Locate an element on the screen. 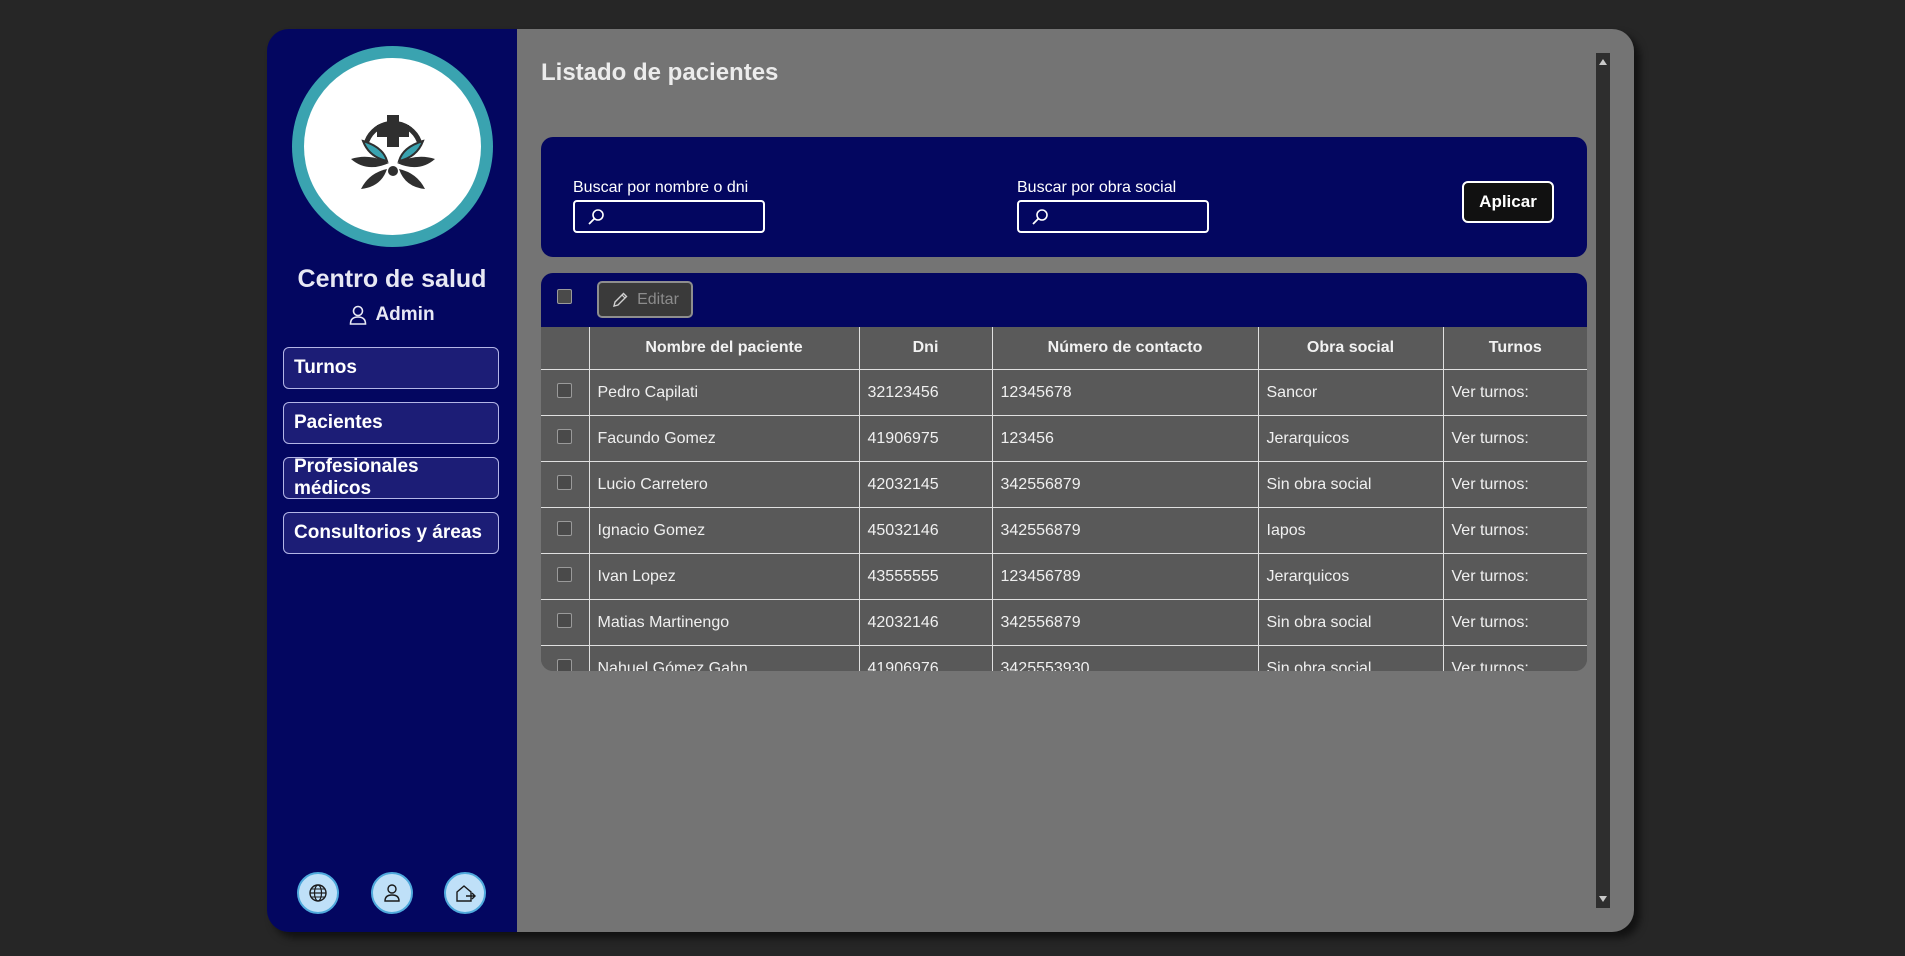 The image size is (1905, 956). patient-dni: 43555555 is located at coordinates (926, 576).